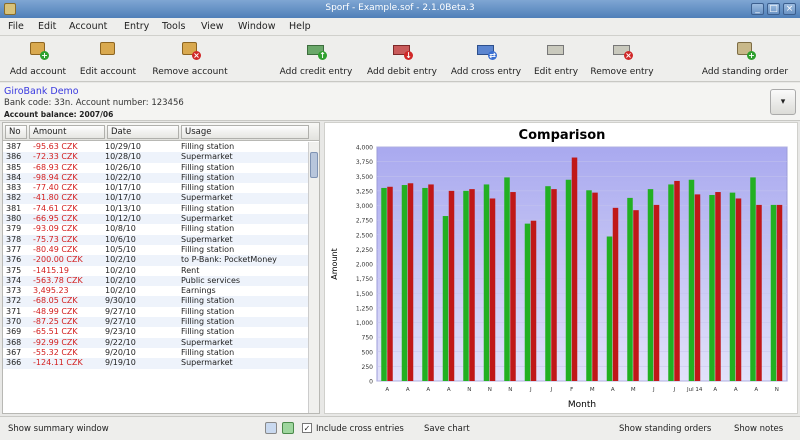 Image resolution: width=800 pixels, height=440 pixels. What do you see at coordinates (368, 367) in the screenshot?
I see `y-tick-label: 250` at bounding box center [368, 367].